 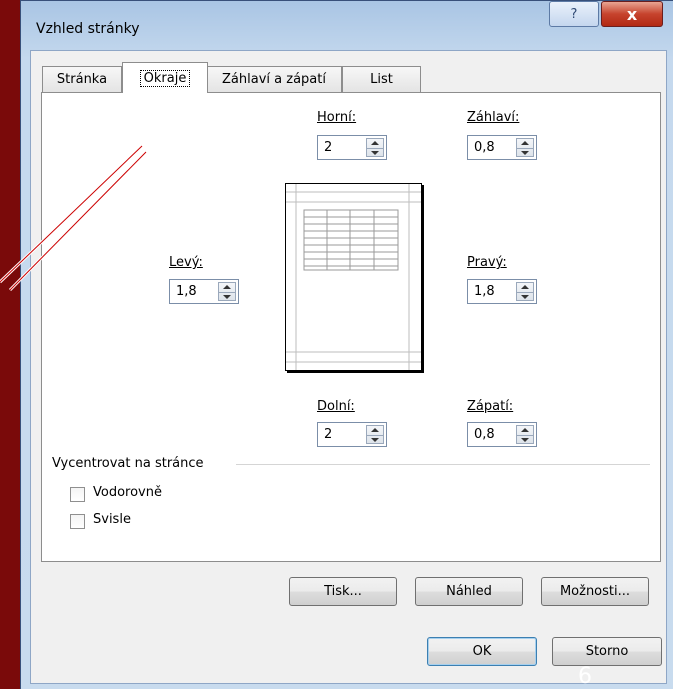 I want to click on top-margin-label: Horní:, so click(x=337, y=117).